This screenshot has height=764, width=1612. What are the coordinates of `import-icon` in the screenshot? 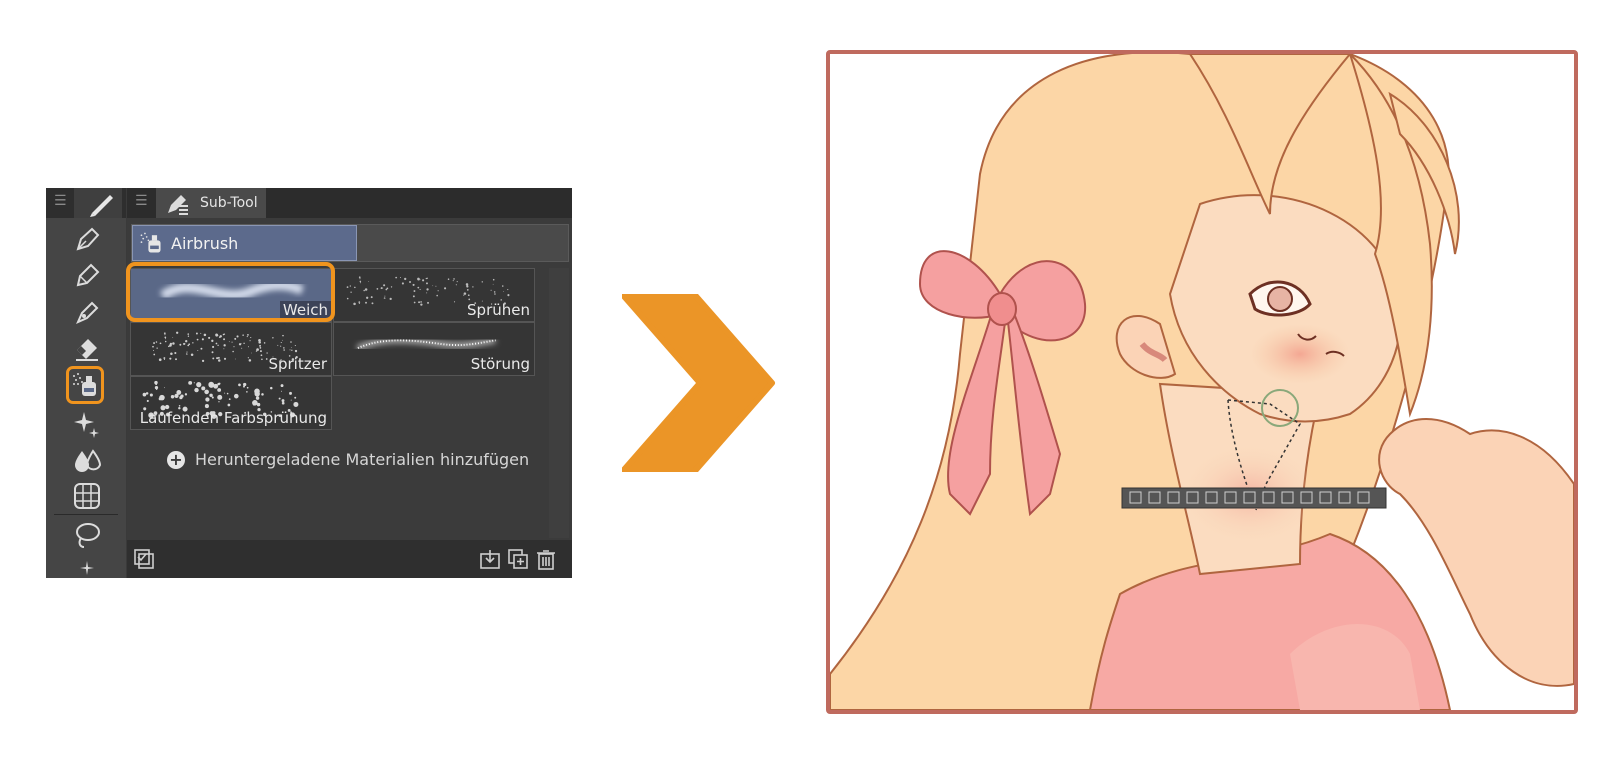 It's located at (490, 559).